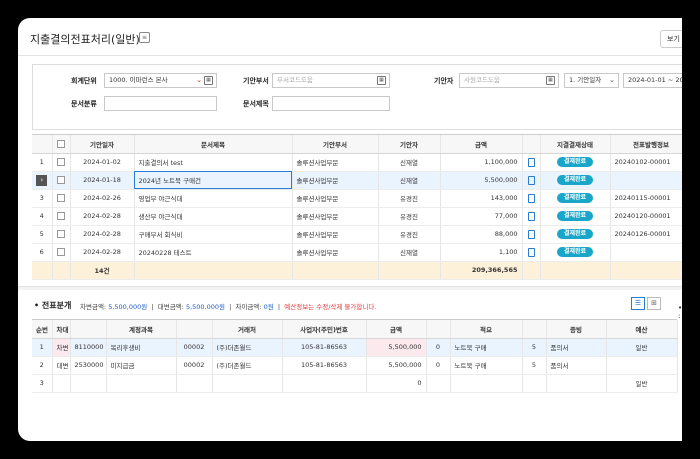 This screenshot has height=459, width=700. I want to click on row-amount: 0, so click(396, 383).